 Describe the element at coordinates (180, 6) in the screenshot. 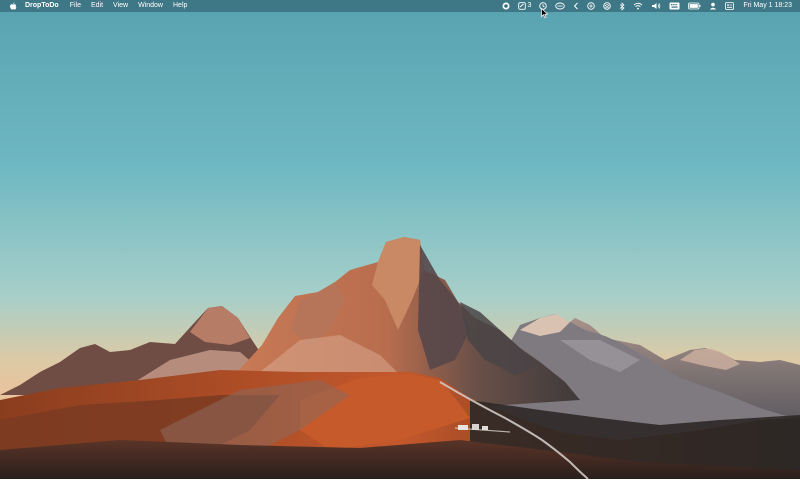

I see `help-menu: Help` at that location.